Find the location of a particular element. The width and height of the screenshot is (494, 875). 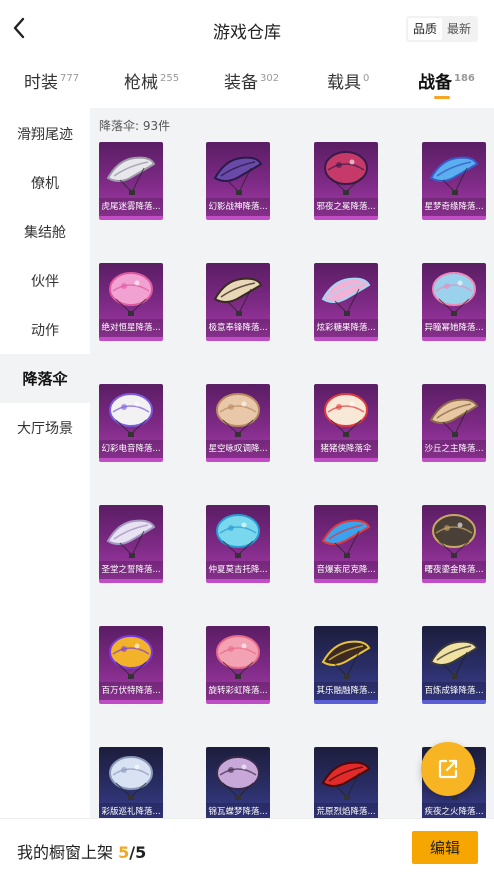

tab-weapons: 枪械 255 is located at coordinates (151, 80).